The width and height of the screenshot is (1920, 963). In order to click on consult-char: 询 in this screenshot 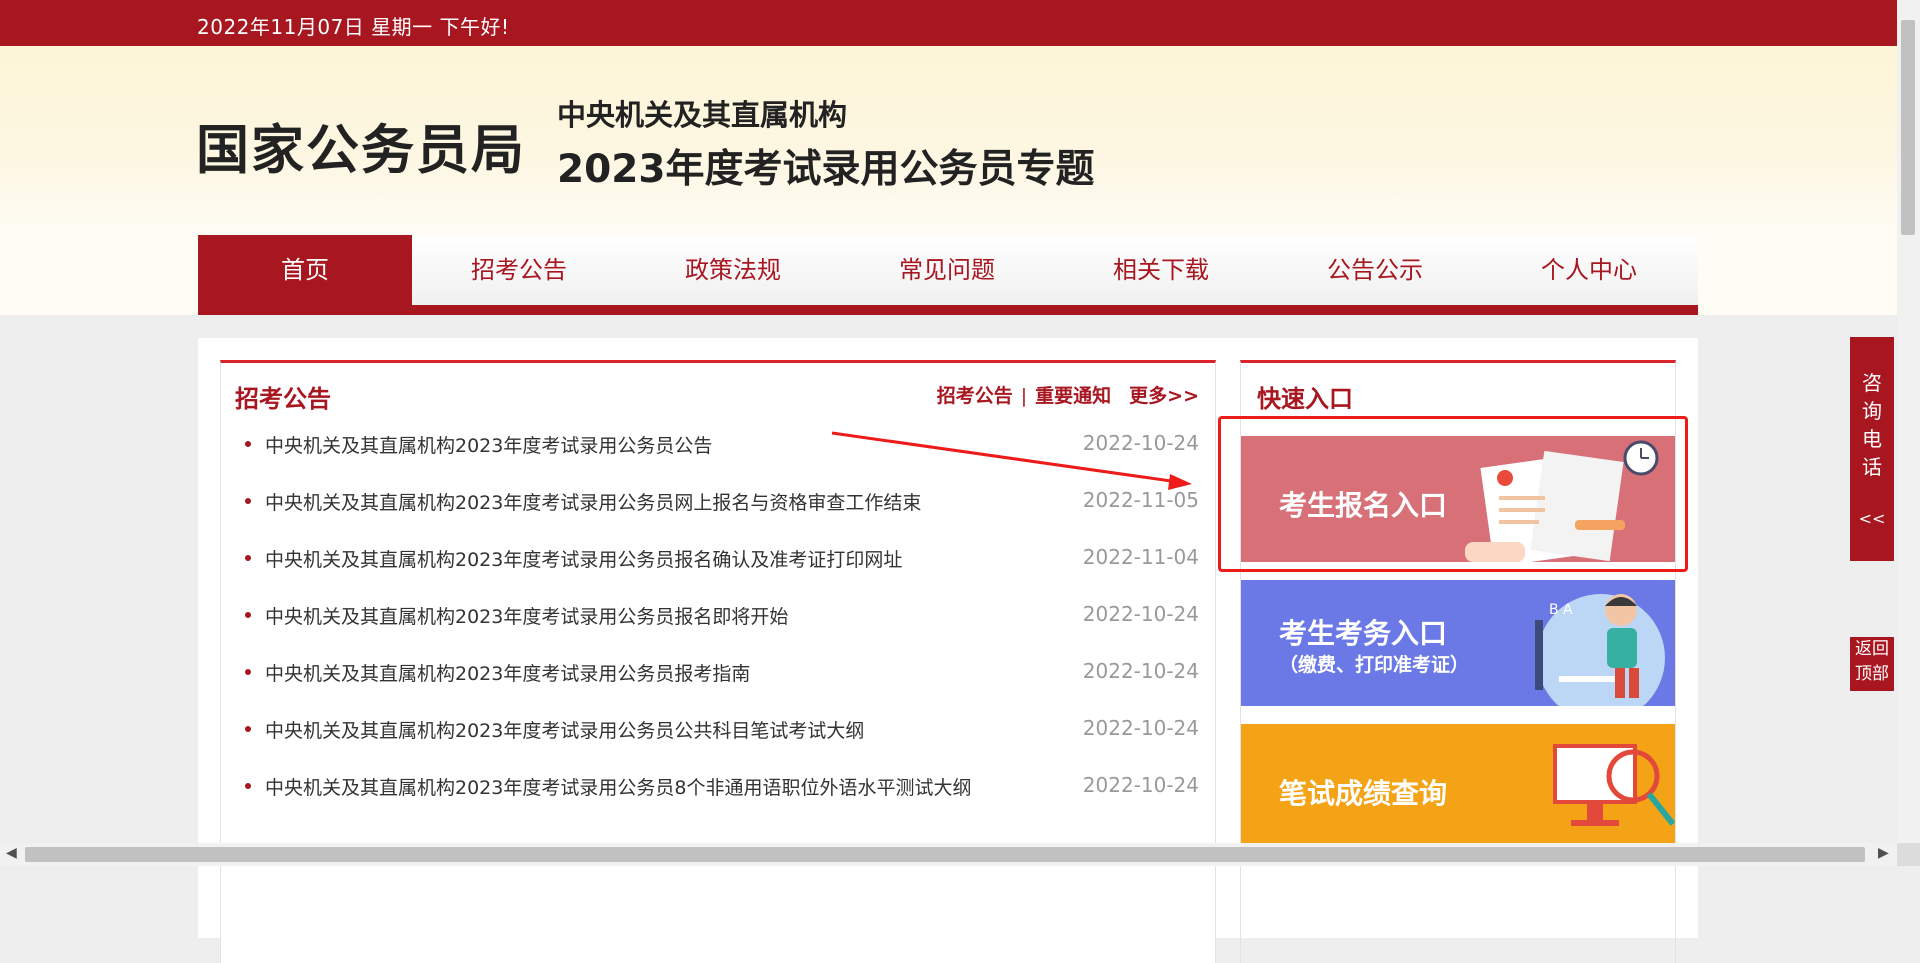, I will do `click(1872, 411)`.